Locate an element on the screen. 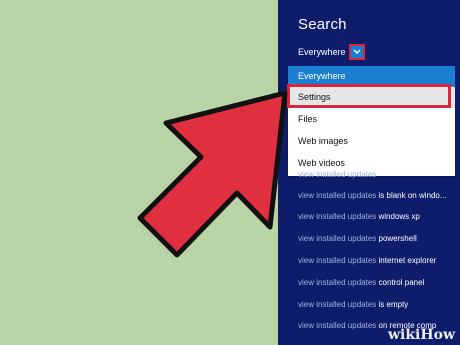 This screenshot has width=460, height=345. wikihow-watermark: wikiHow is located at coordinates (421, 335).